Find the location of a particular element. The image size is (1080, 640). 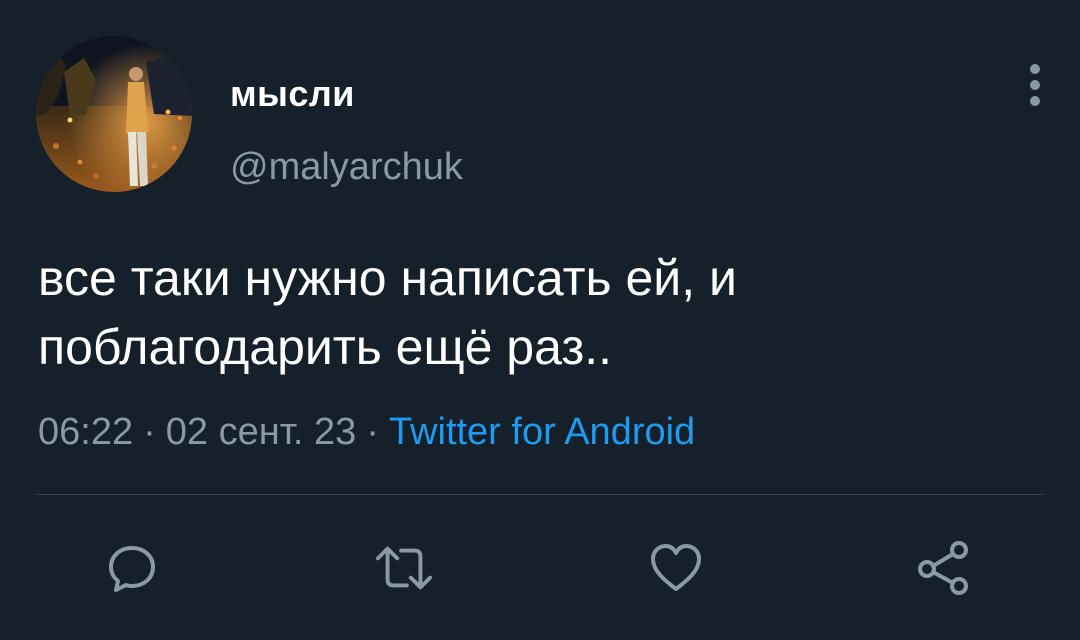

share-icon is located at coordinates (943, 568).